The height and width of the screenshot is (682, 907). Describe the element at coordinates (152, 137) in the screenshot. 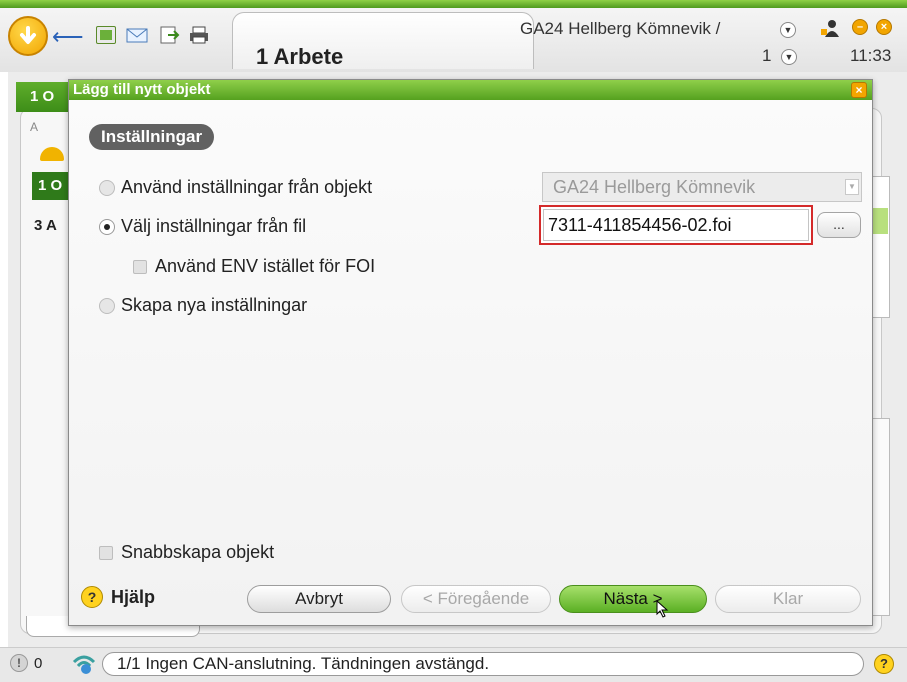

I see `section-label: Inställningar` at that location.